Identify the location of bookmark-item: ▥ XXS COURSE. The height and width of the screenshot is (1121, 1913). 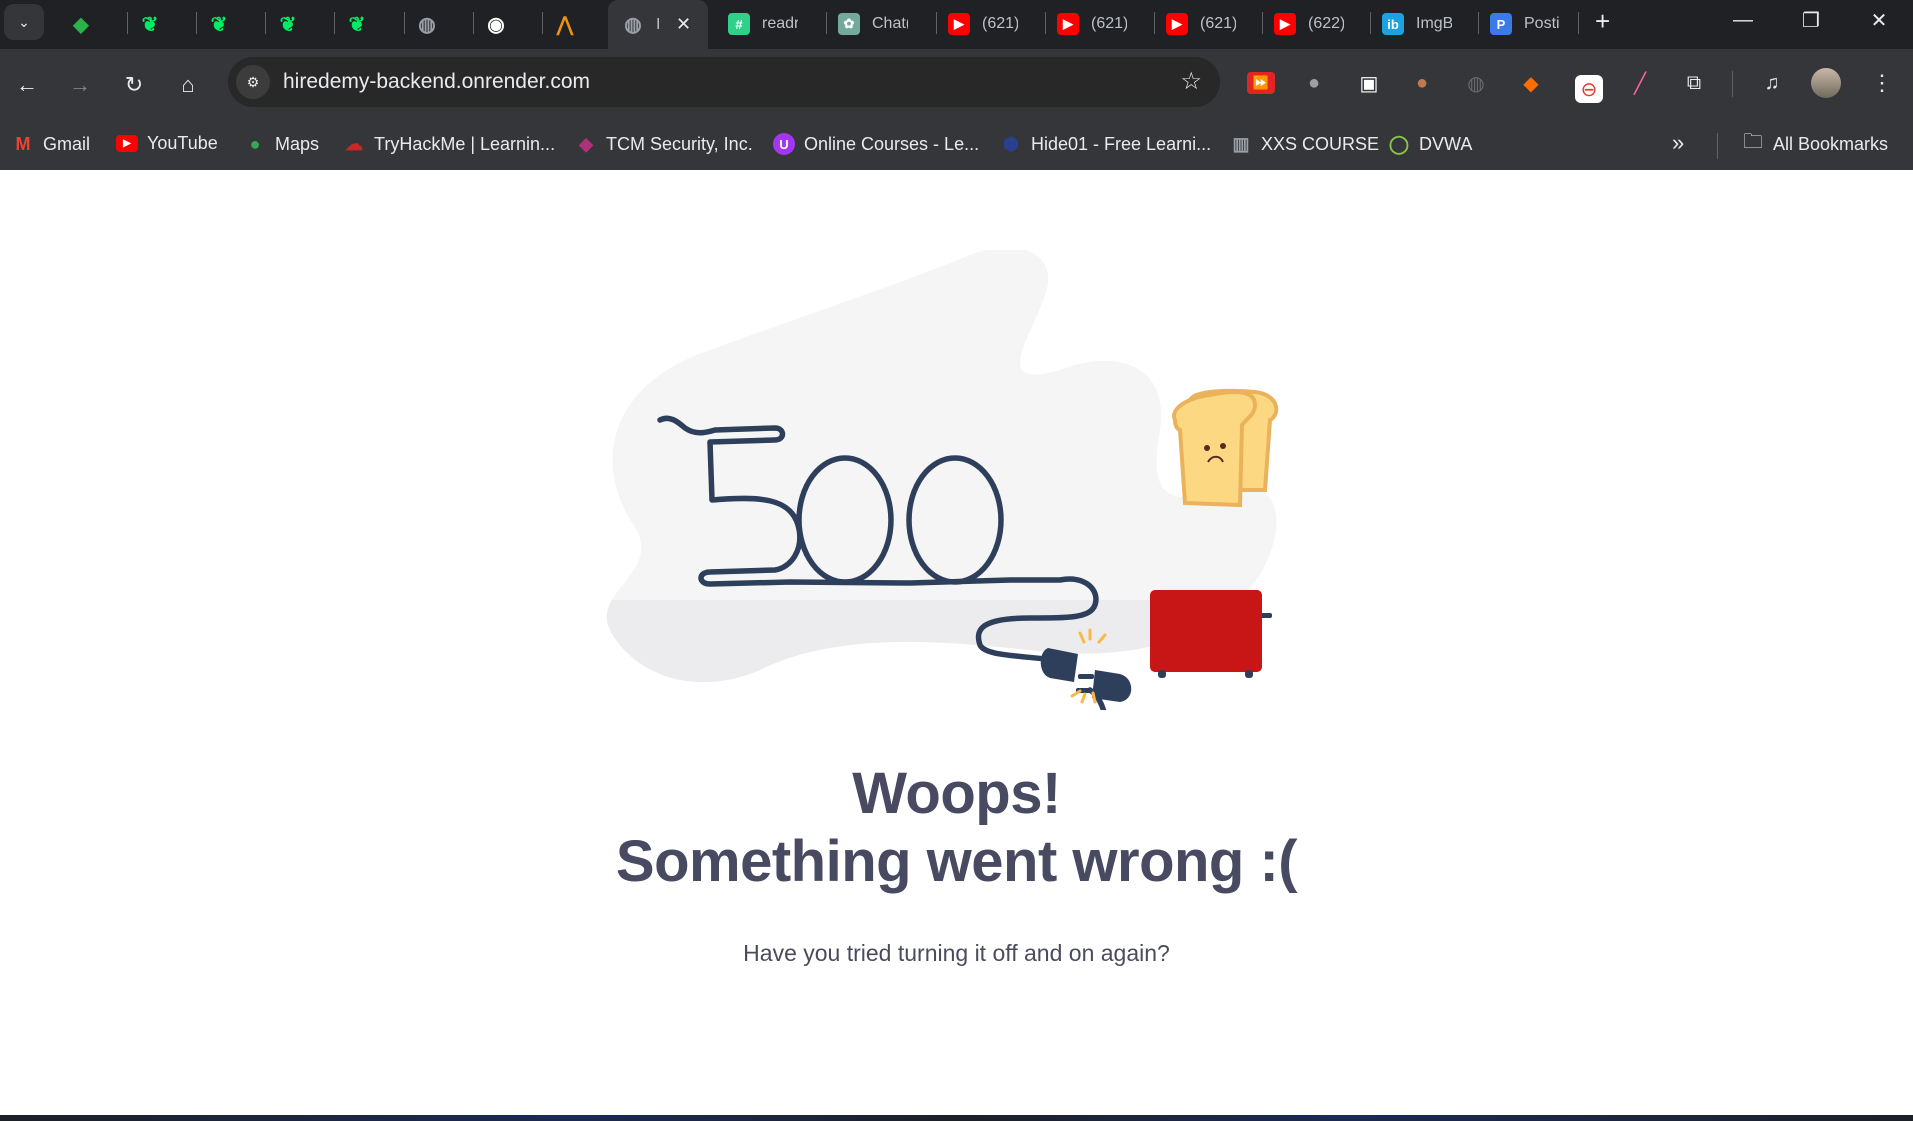
(1304, 144).